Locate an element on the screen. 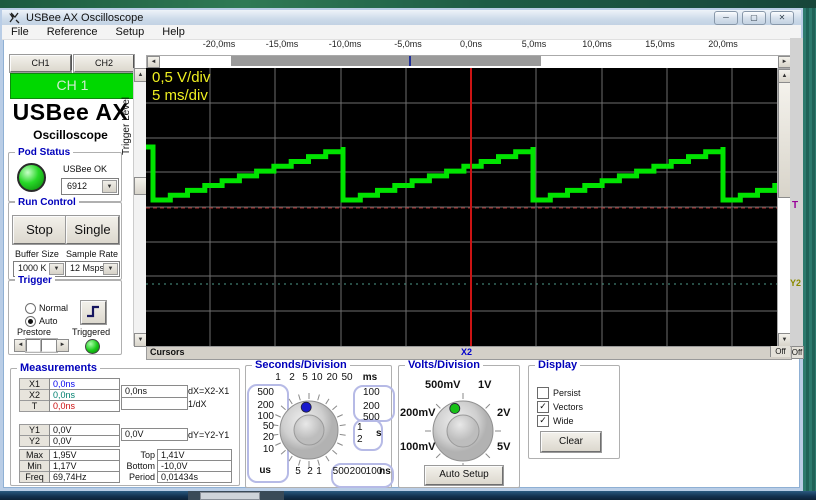 The height and width of the screenshot is (500, 816). t-cursor-label: T is located at coordinates (795, 205).